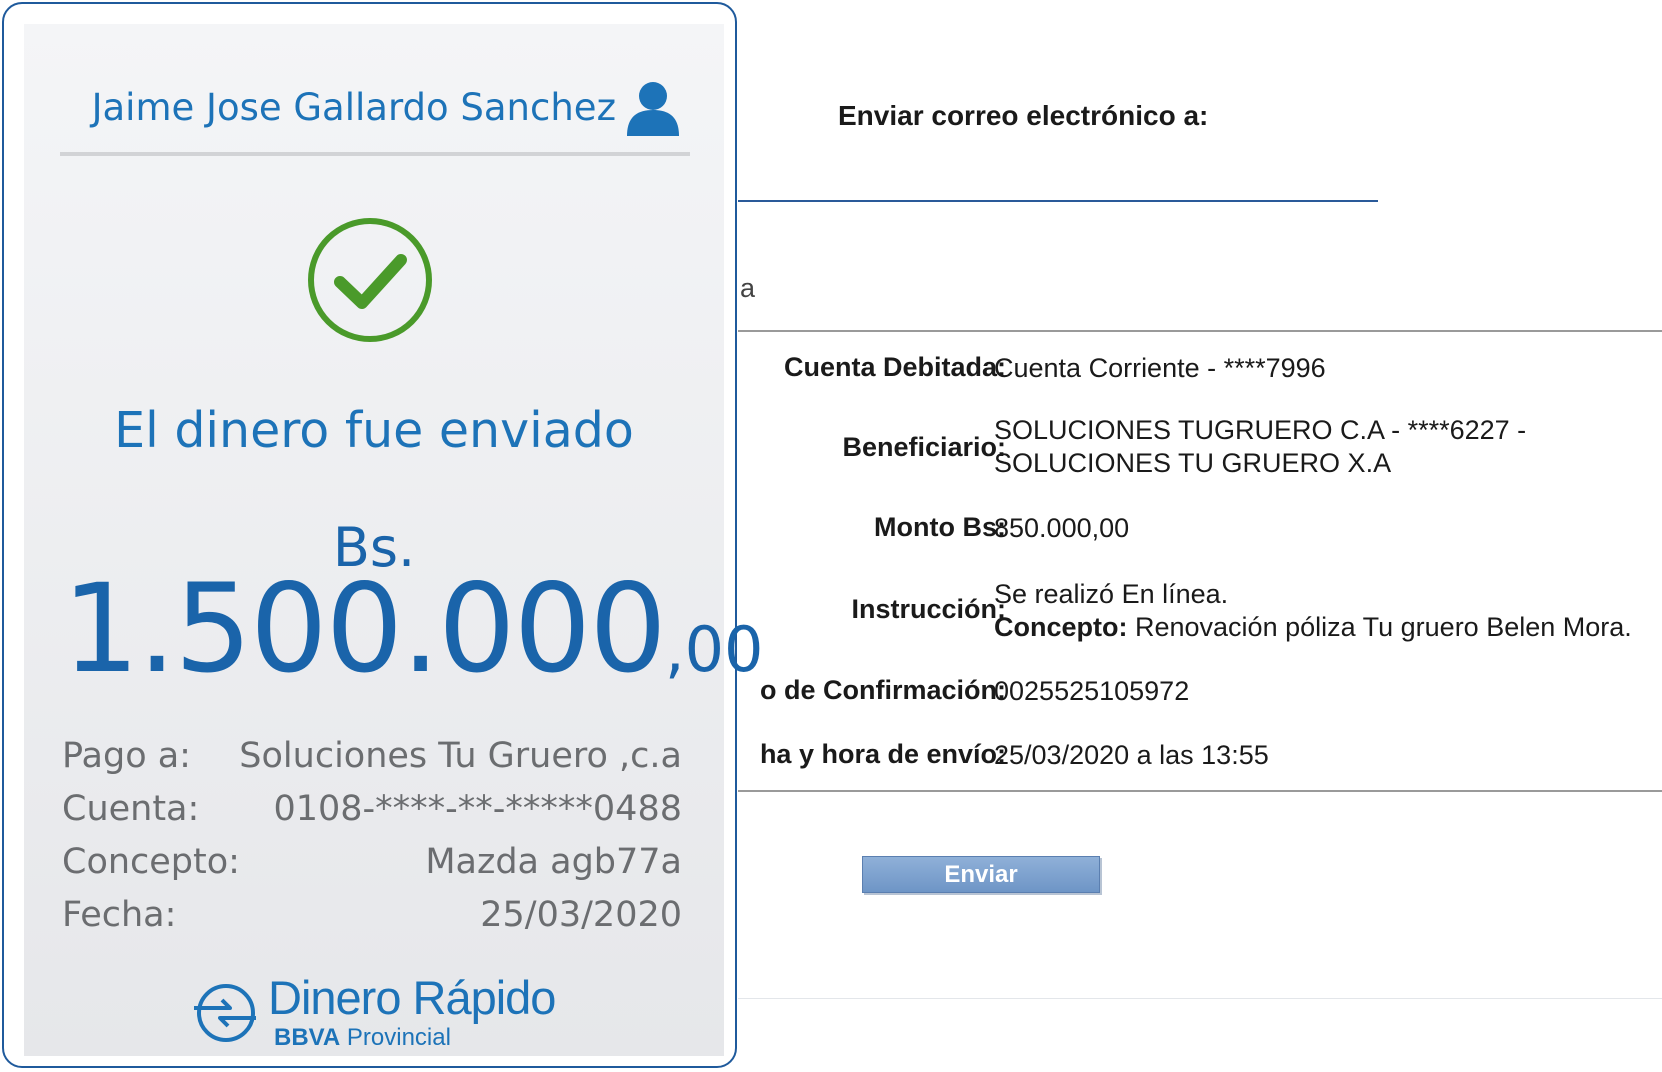 Image resolution: width=1662 pixels, height=1072 pixels. Describe the element at coordinates (1058, 201) in the screenshot. I see `email-input` at that location.